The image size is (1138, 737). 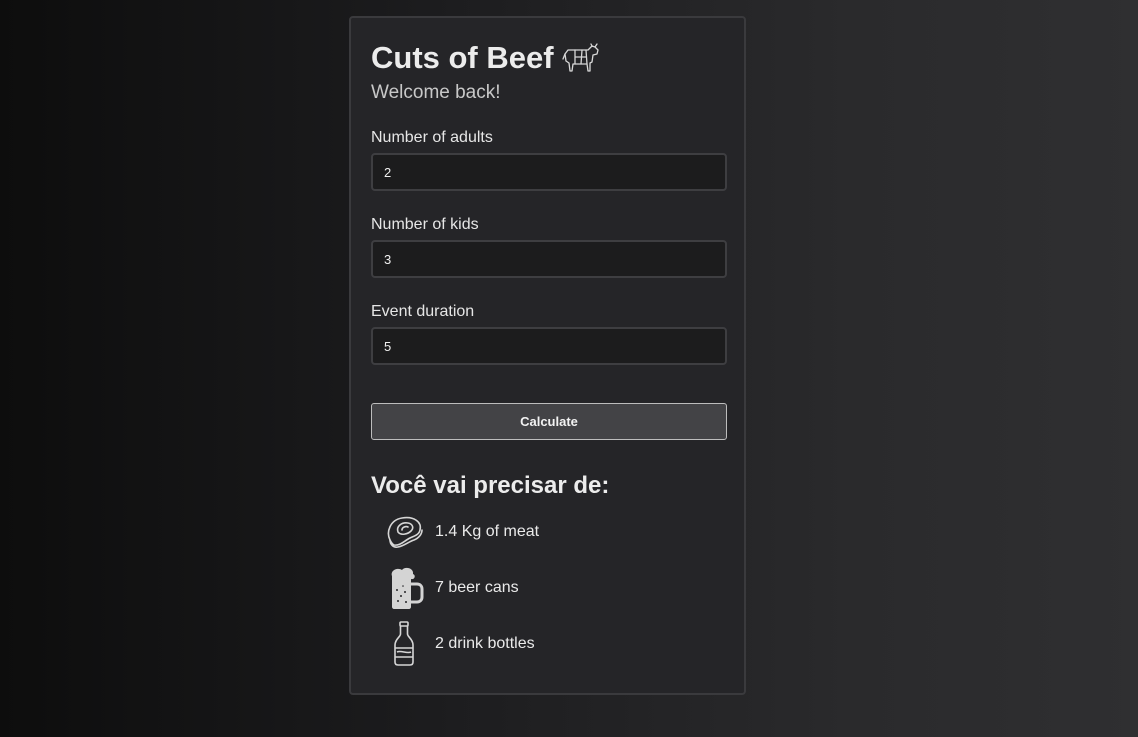 What do you see at coordinates (436, 92) in the screenshot?
I see `welcome-text: Welcome back!` at bounding box center [436, 92].